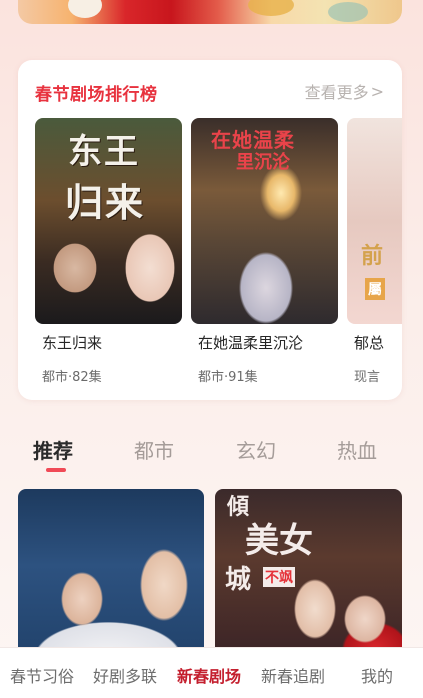 This screenshot has width=423, height=698. I want to click on drama-poster: 在她温柔 里沉沦, so click(264, 221).